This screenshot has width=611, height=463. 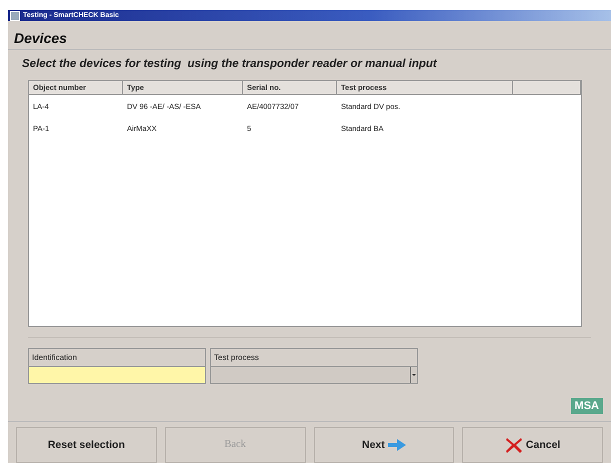 I want to click on reset-button: Reset selection, so click(x=86, y=444).